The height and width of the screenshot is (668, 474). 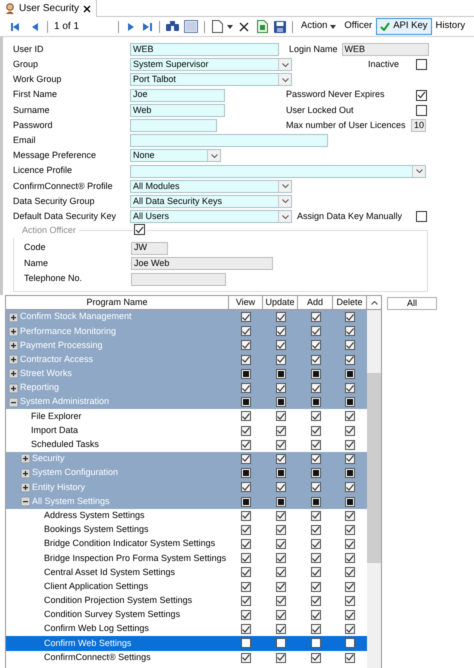 I want to click on input-field, so click(x=229, y=141).